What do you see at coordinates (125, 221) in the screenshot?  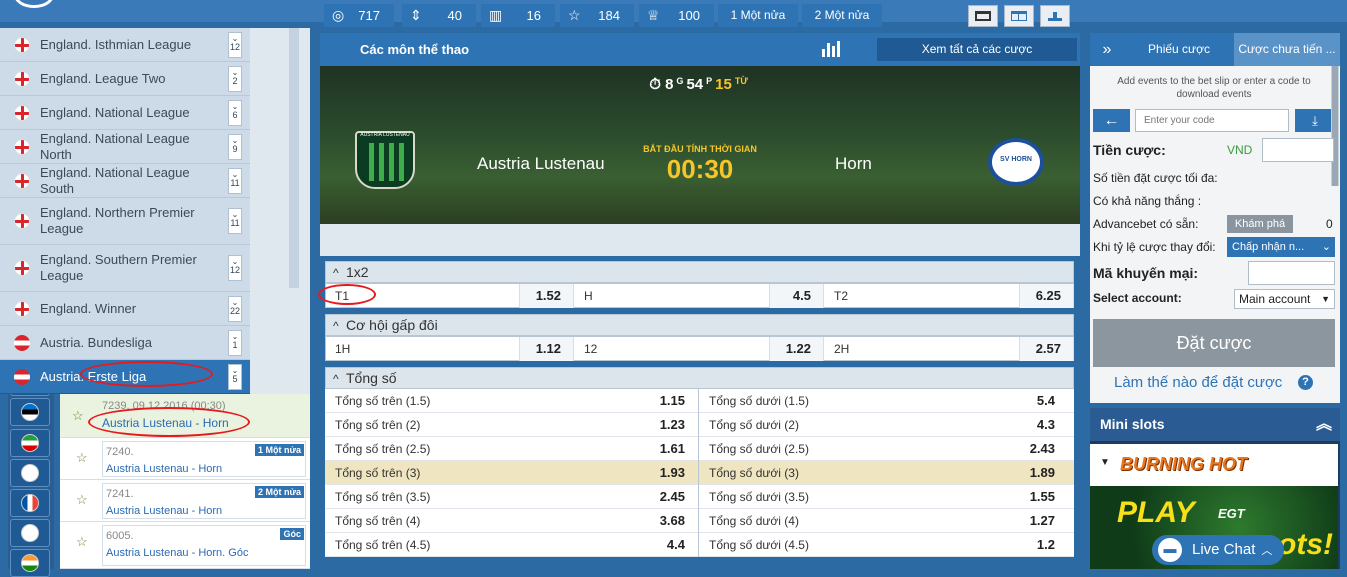 I see `league-item: England. Northern Premier League ⌄ 11` at bounding box center [125, 221].